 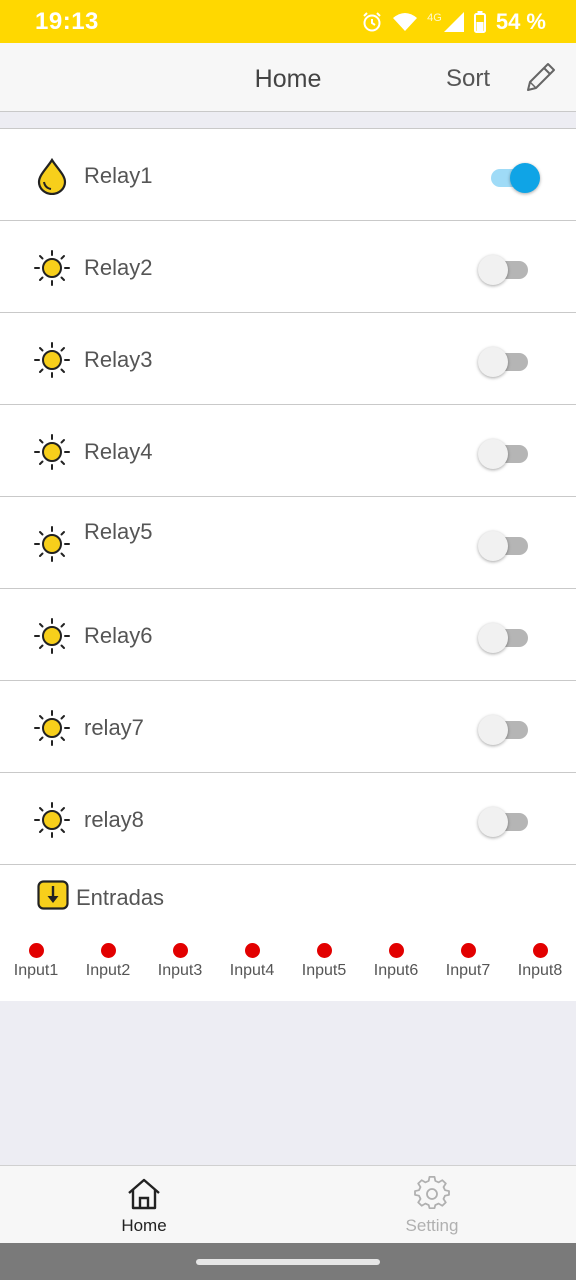 I want to click on relay-row-4: Relay4, so click(x=288, y=451).